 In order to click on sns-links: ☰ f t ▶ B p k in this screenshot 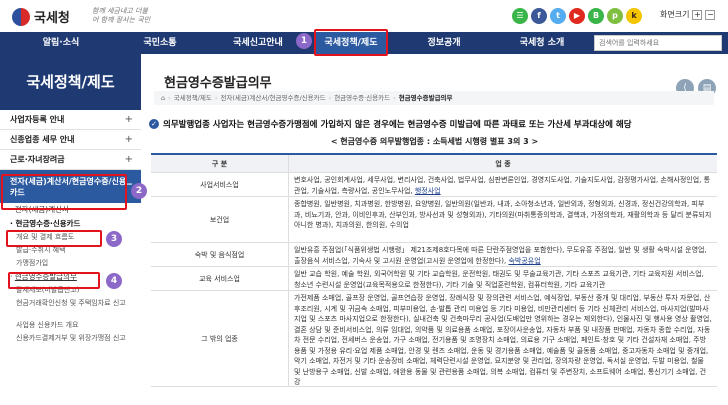, I will do `click(577, 16)`.